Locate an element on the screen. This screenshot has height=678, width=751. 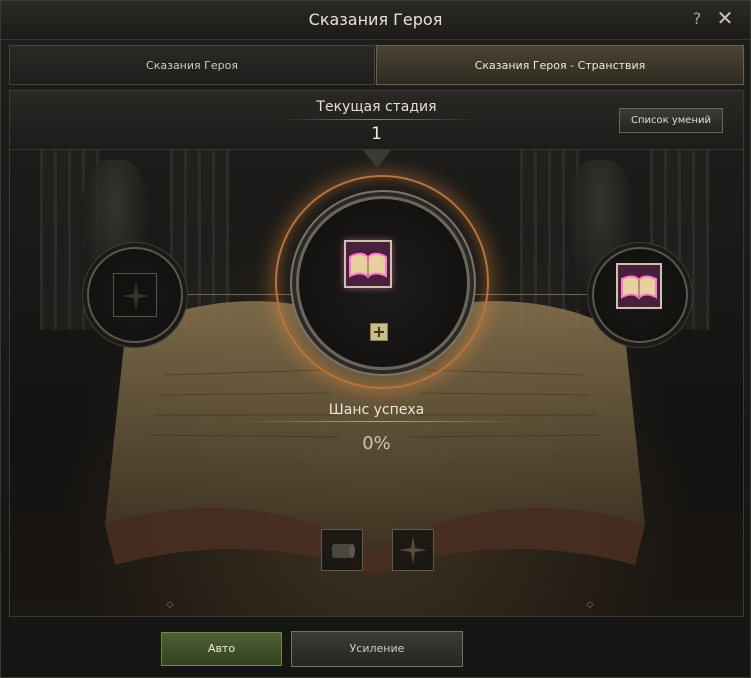
title-bar: Сказания Героя ? ✕ is located at coordinates (375, 20).